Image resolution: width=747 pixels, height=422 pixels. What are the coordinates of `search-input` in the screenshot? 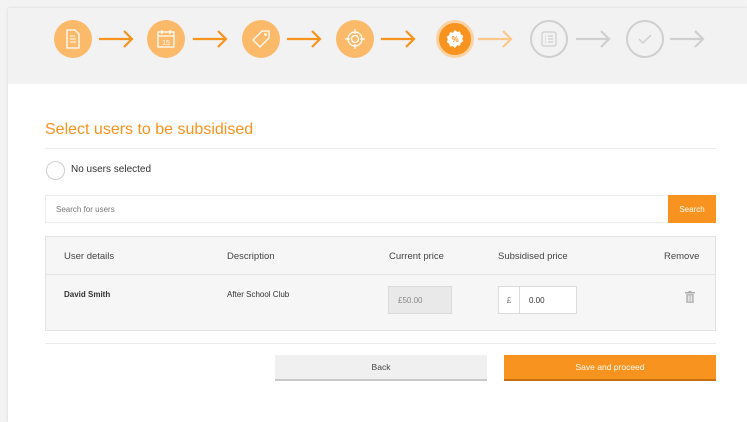 It's located at (357, 209).